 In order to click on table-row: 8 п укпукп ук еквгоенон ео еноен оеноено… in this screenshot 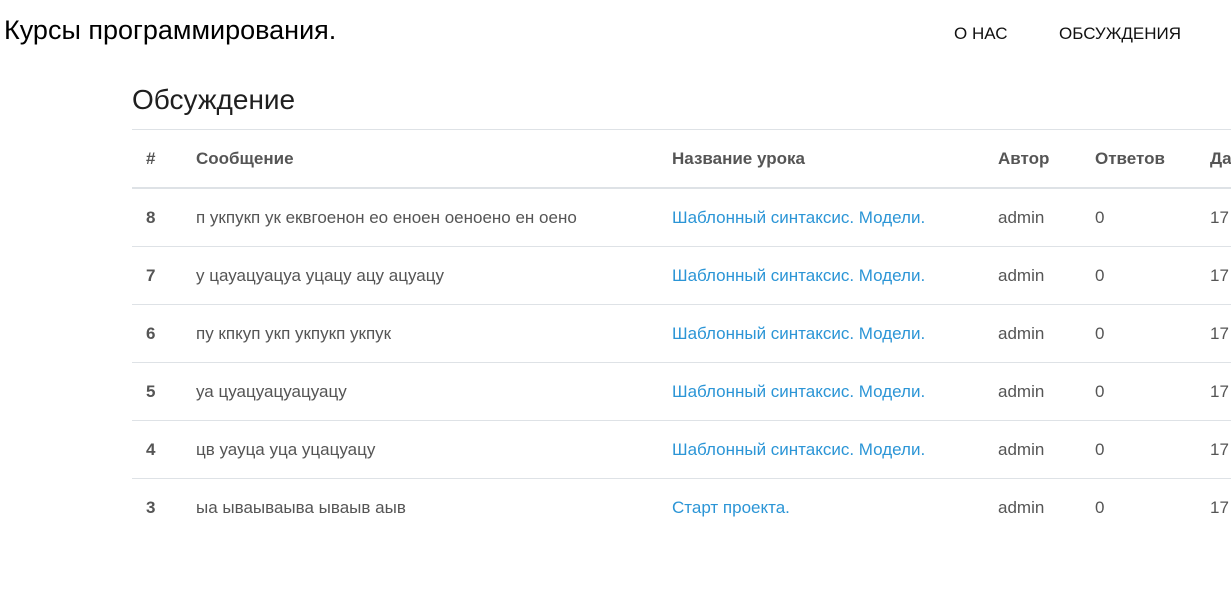, I will do `click(681, 217)`.